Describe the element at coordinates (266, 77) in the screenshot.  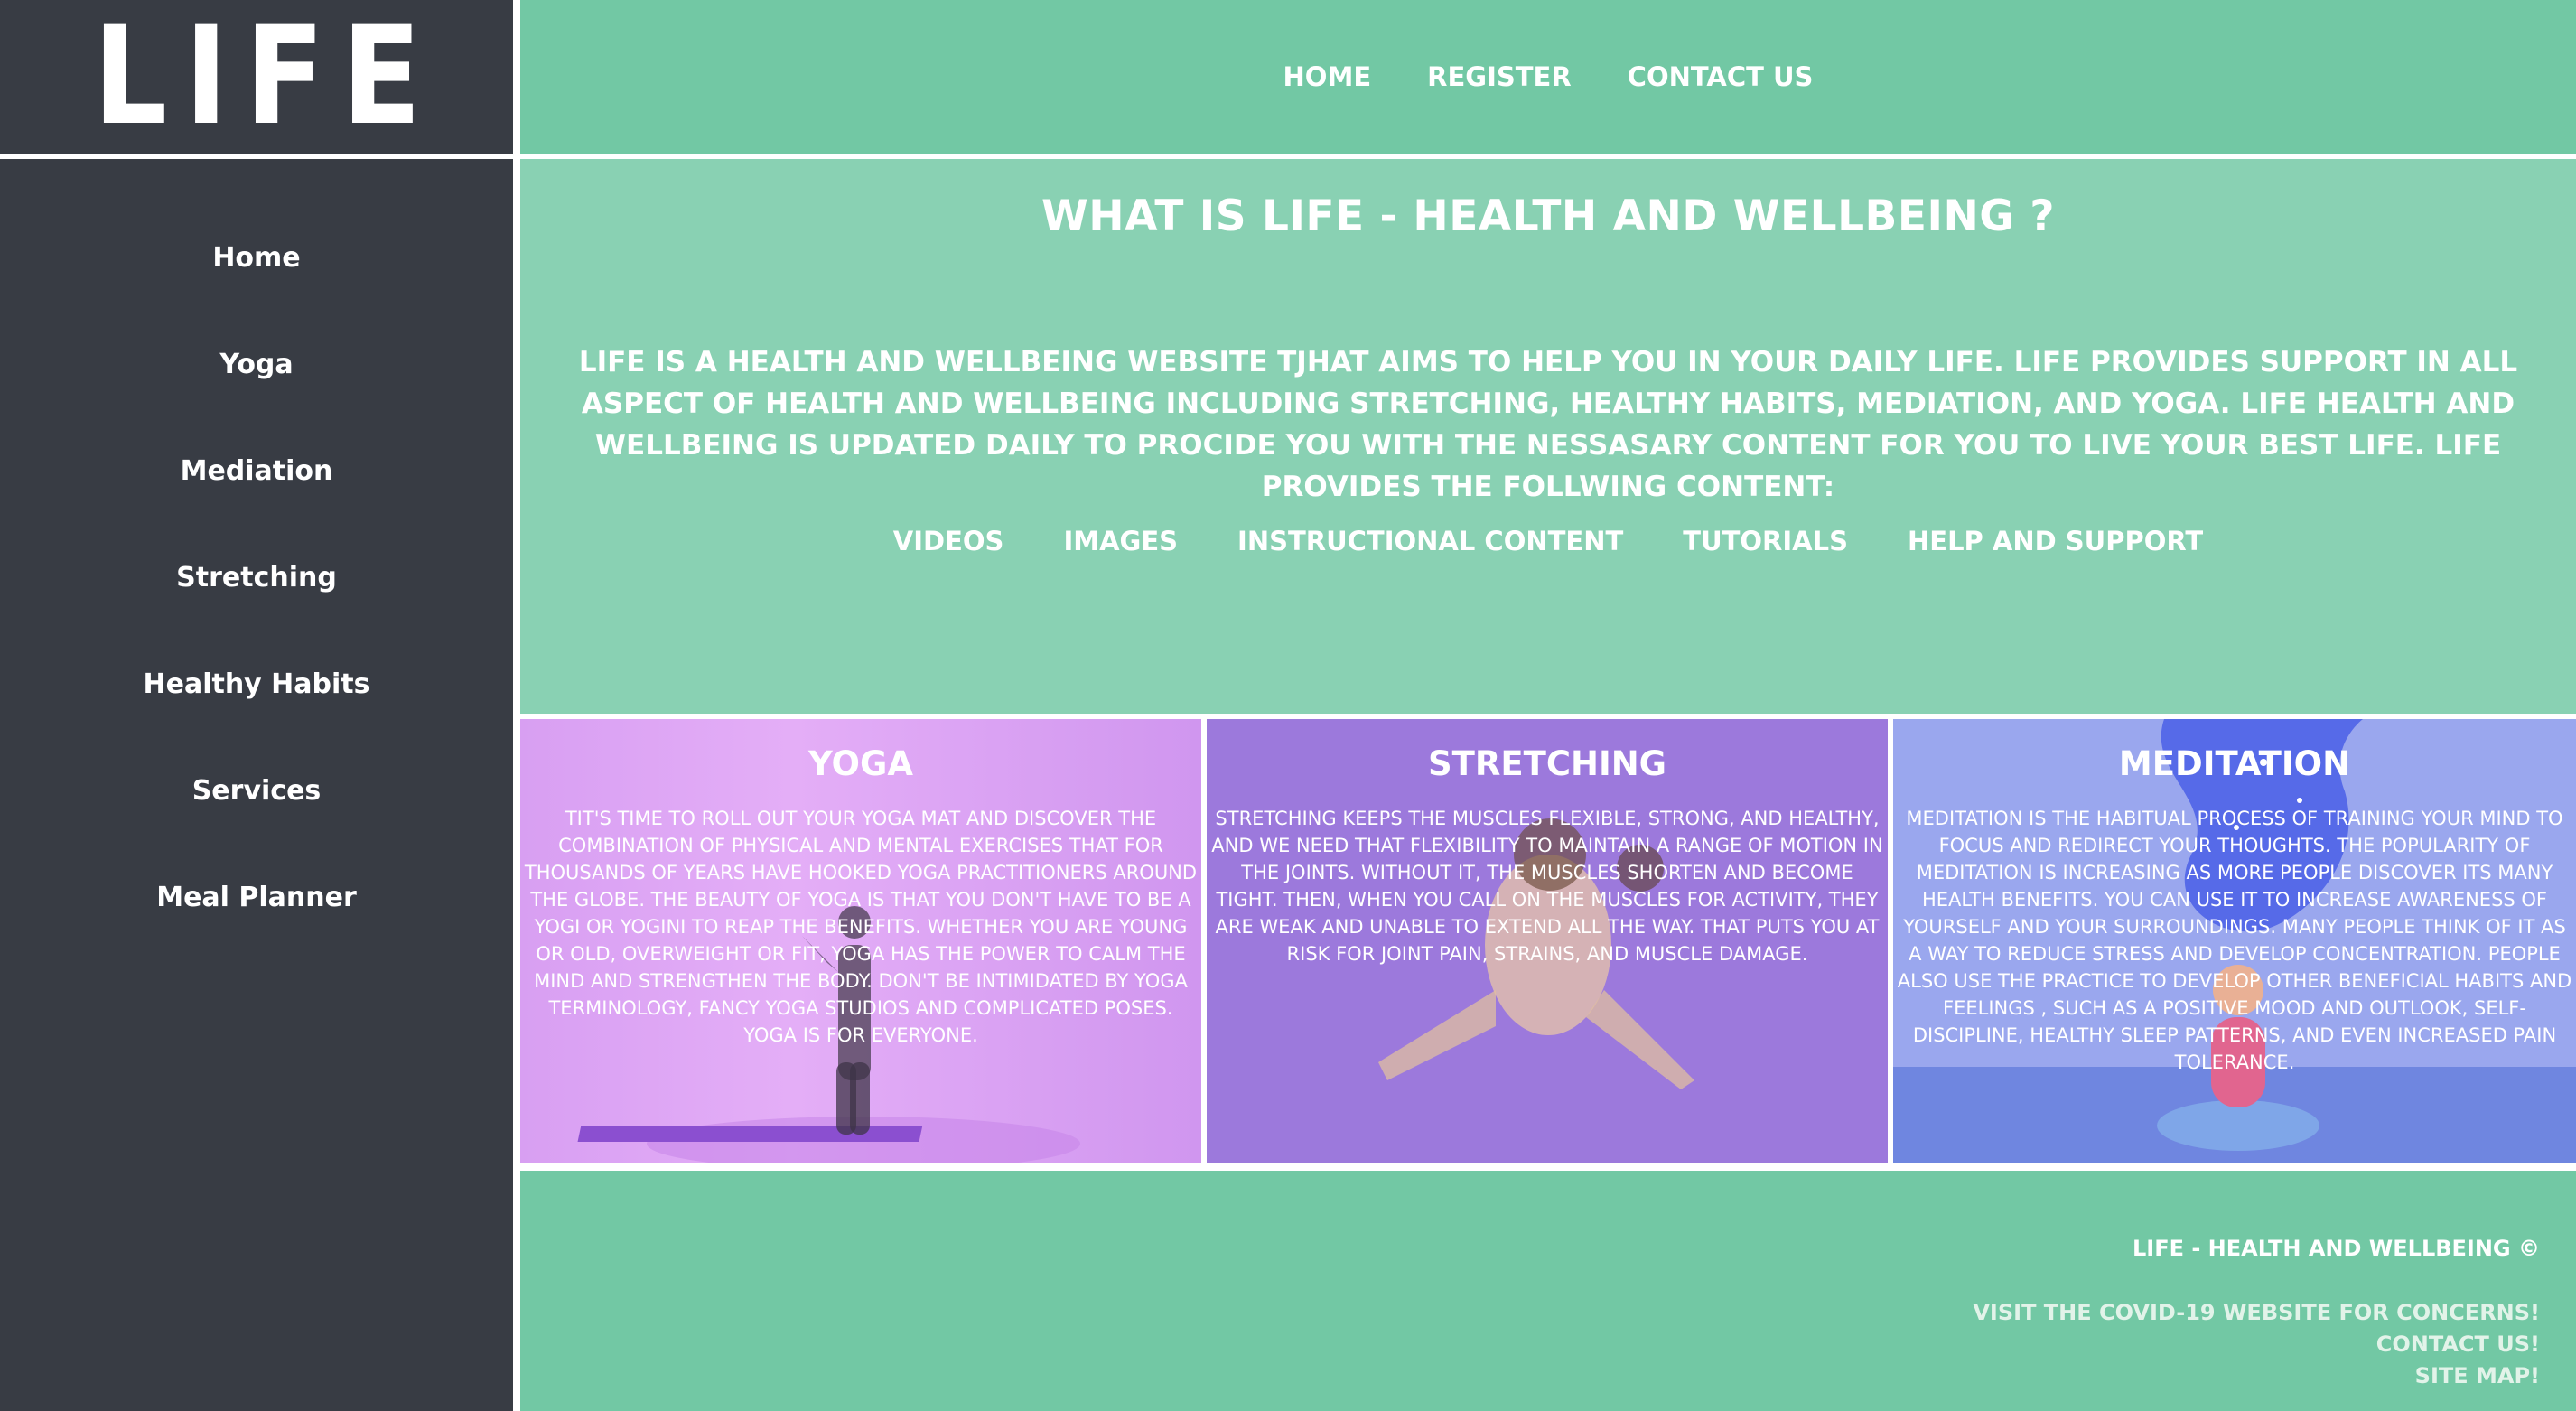
I see `site-logo: LIFE` at that location.